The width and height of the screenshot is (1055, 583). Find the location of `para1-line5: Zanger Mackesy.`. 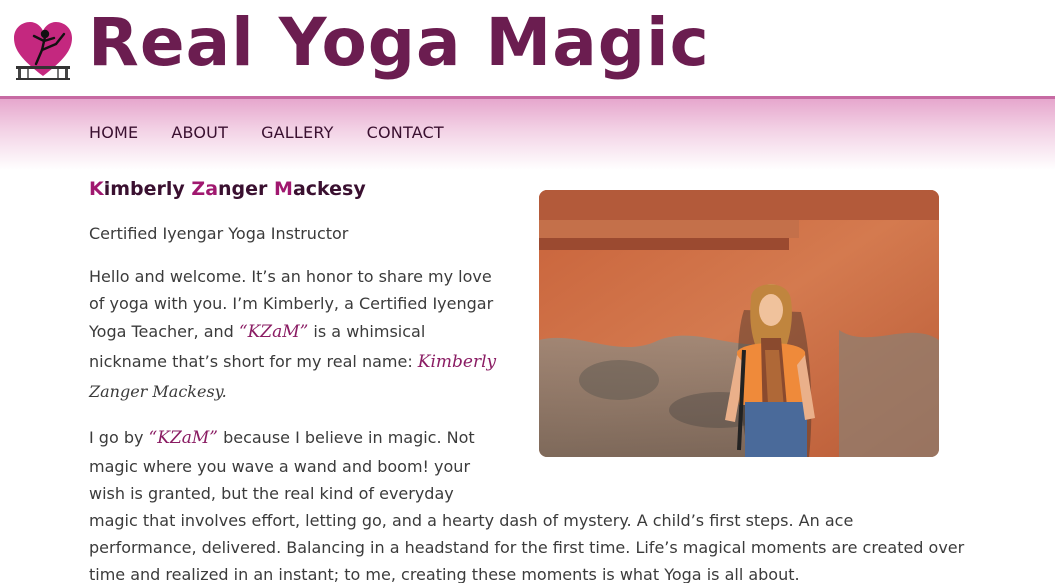

para1-line5: Zanger Mackesy. is located at coordinates (158, 391).